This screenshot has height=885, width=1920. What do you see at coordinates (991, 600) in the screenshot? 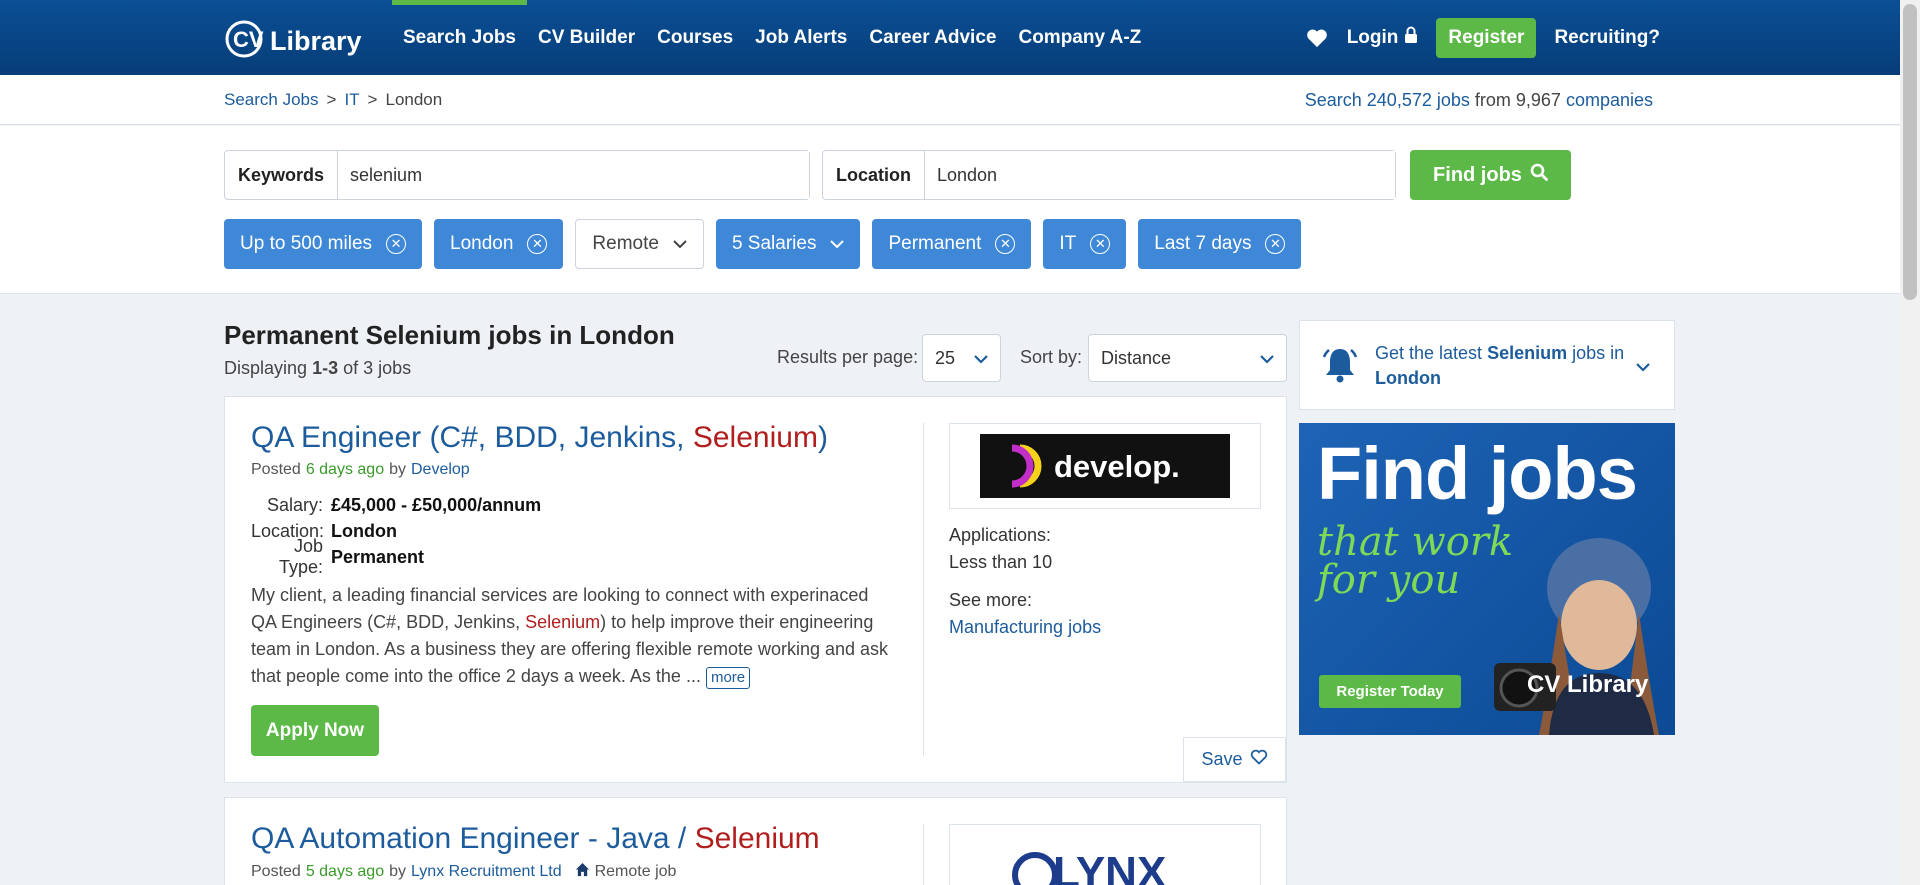
I see `see-more-label: See more:` at bounding box center [991, 600].